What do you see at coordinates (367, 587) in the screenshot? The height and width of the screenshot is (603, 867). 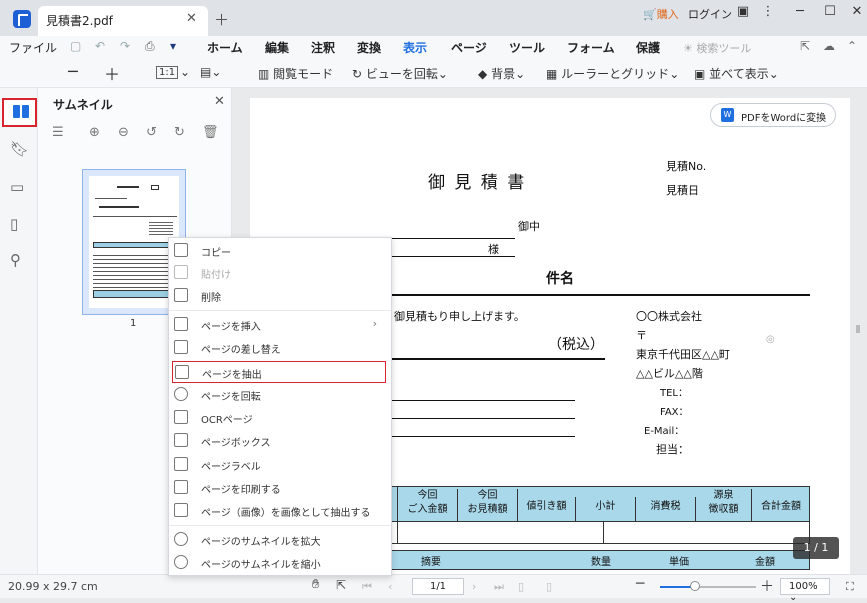 I see `first-page-icon: ⏮︎` at bounding box center [367, 587].